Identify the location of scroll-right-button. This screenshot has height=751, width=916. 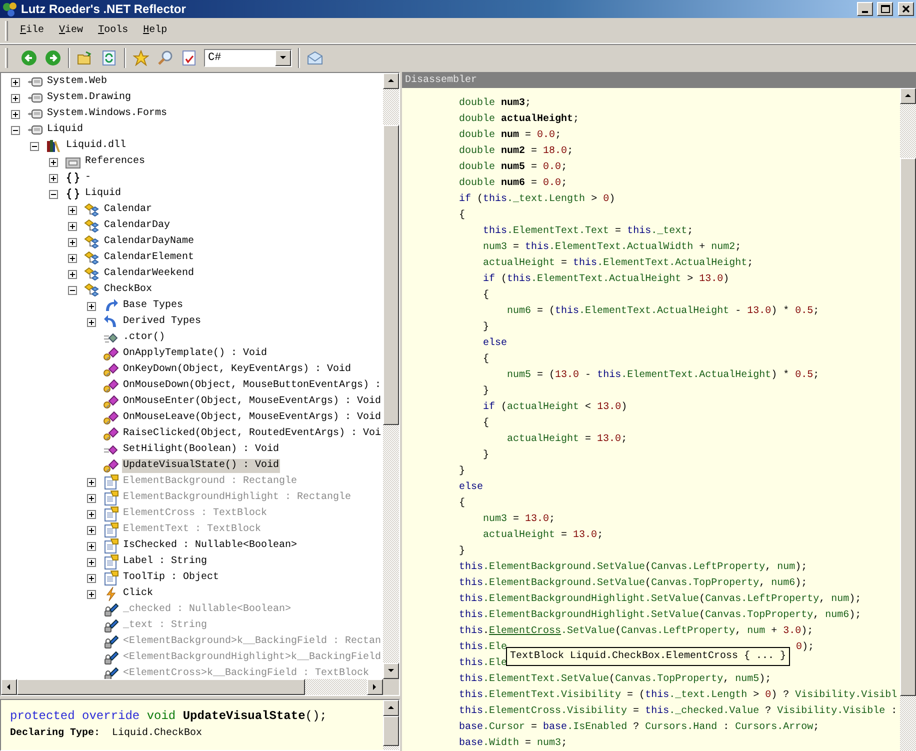
(375, 687).